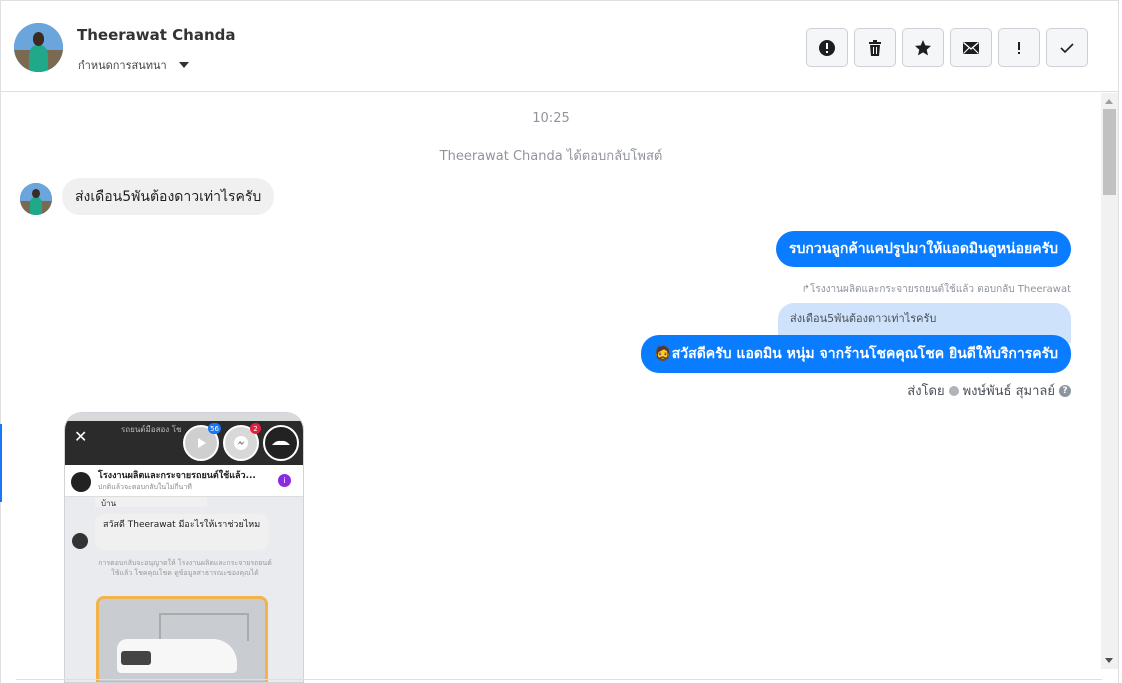 The height and width of the screenshot is (683, 1122). Describe the element at coordinates (255, 428) in the screenshot. I see `messenger-badge: 2` at that location.